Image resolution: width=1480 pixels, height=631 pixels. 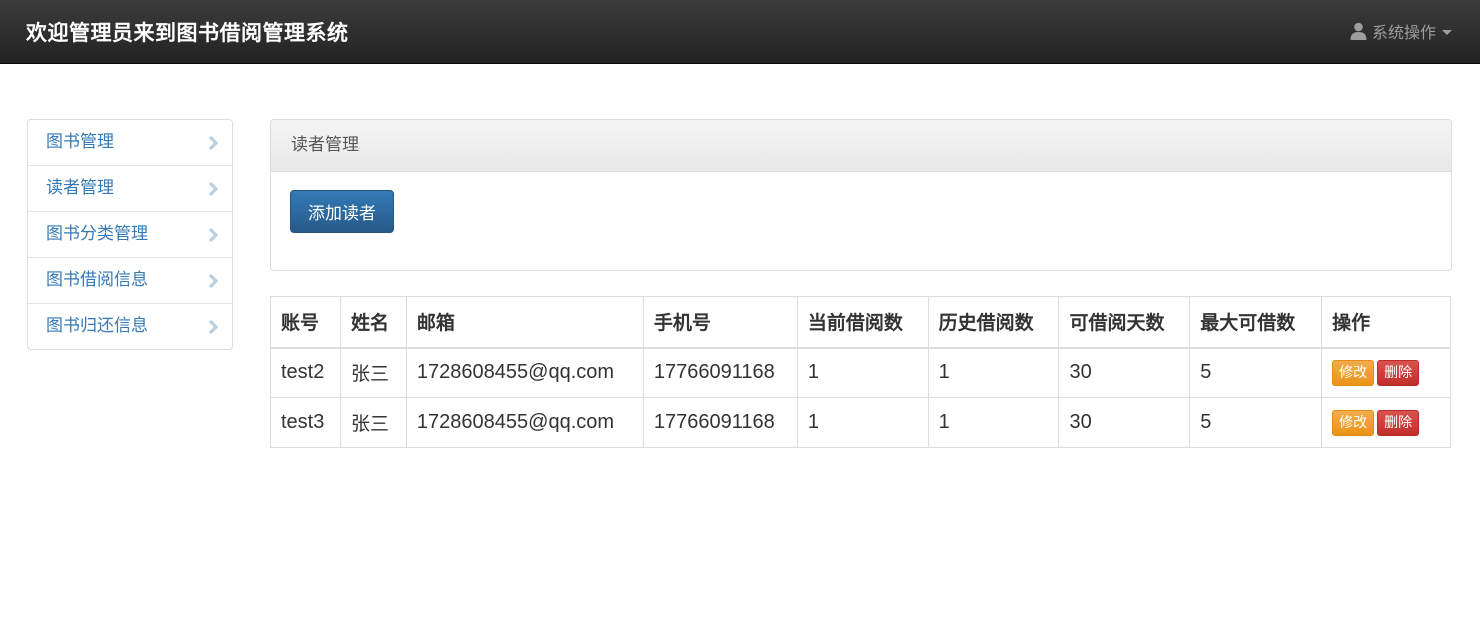 I want to click on column-header-current-borrows: 当前借阅数, so click(x=862, y=322).